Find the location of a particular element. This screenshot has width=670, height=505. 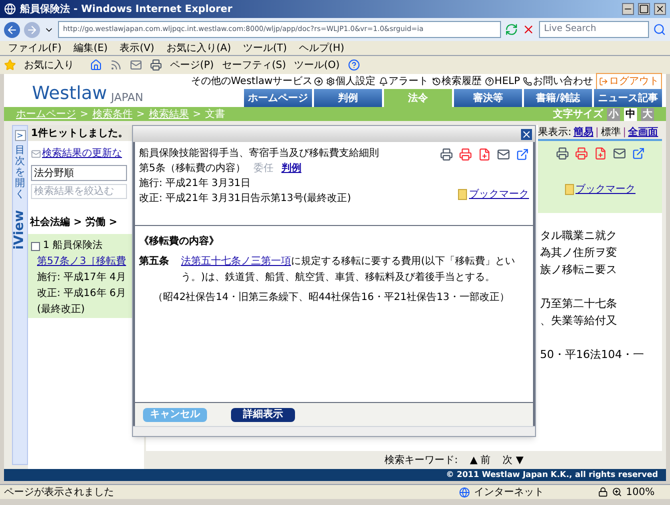

top-link: 検索履歴 is located at coordinates (462, 81).